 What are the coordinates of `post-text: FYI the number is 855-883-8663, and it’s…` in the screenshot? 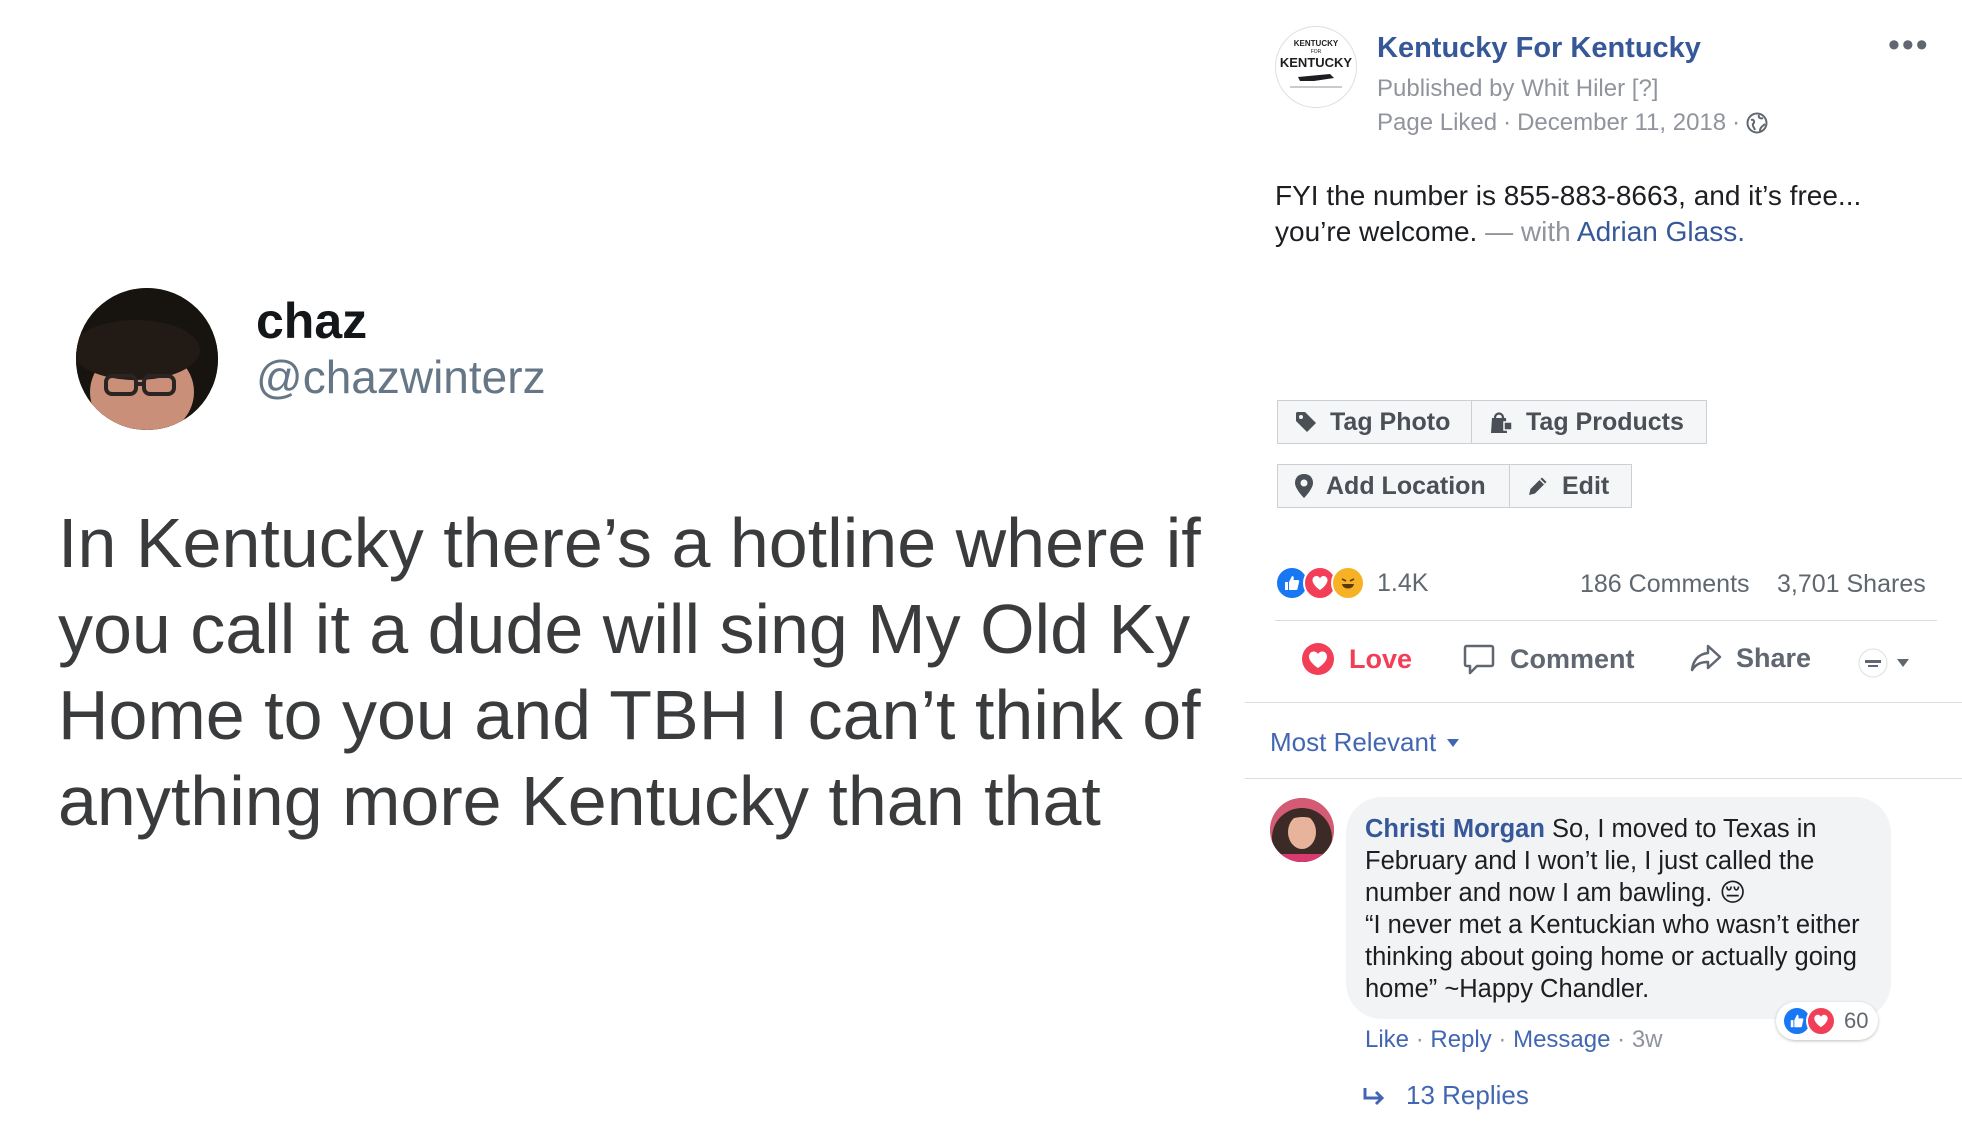 It's located at (1595, 214).